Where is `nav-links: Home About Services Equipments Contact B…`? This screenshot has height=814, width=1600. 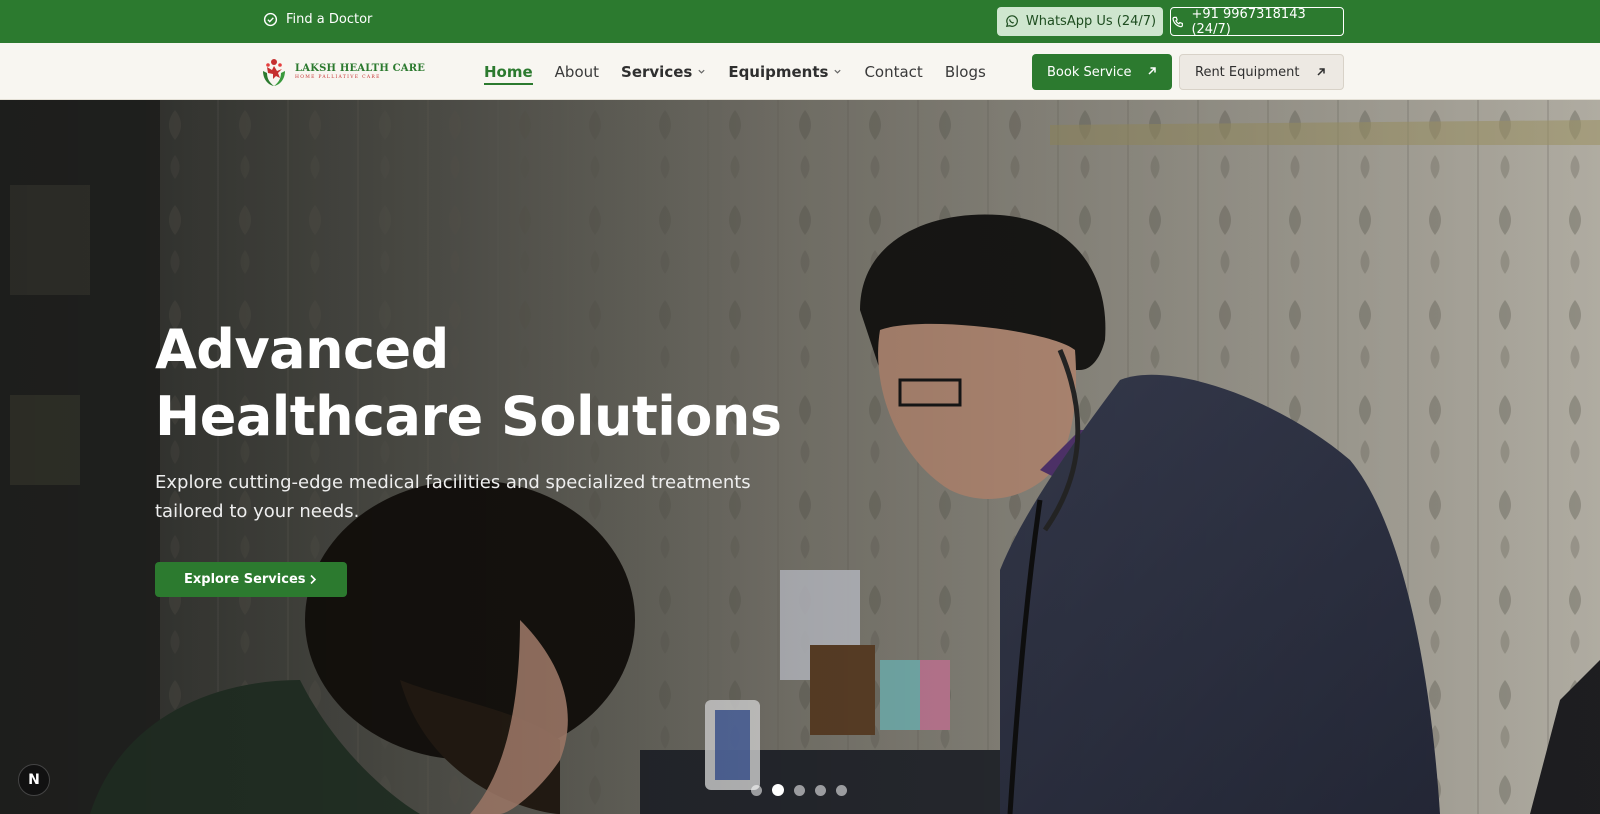 nav-links: Home About Services Equipments Contact B… is located at coordinates (746, 71).